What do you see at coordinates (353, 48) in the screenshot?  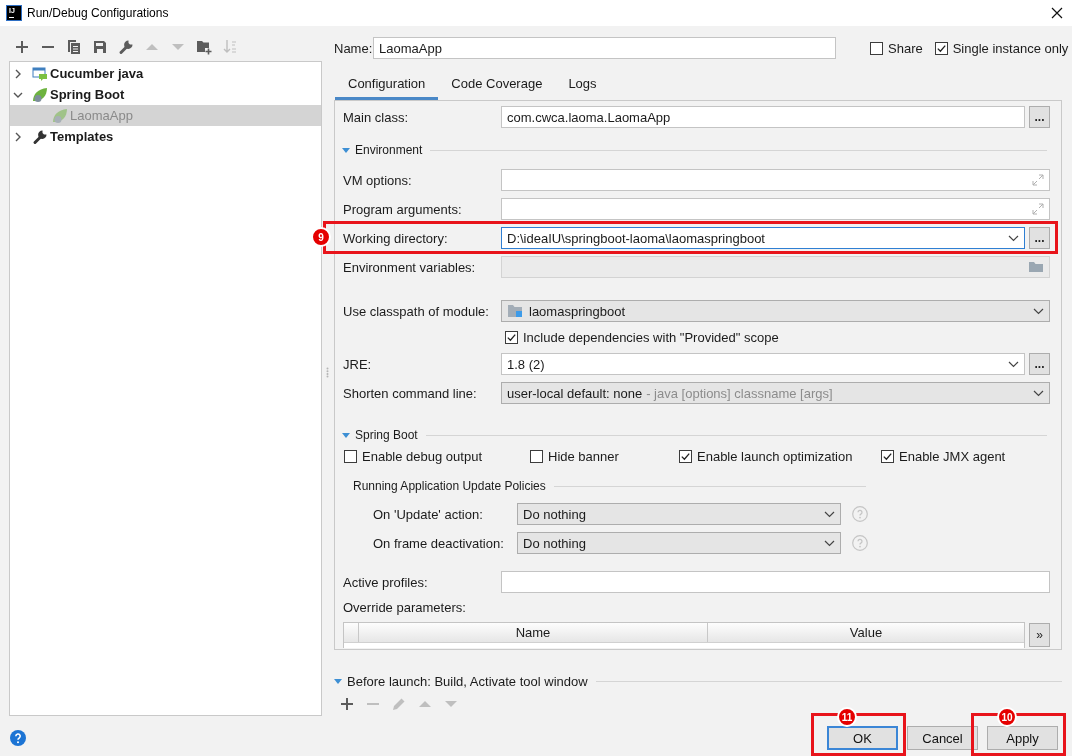 I see `field-label: Name:` at bounding box center [353, 48].